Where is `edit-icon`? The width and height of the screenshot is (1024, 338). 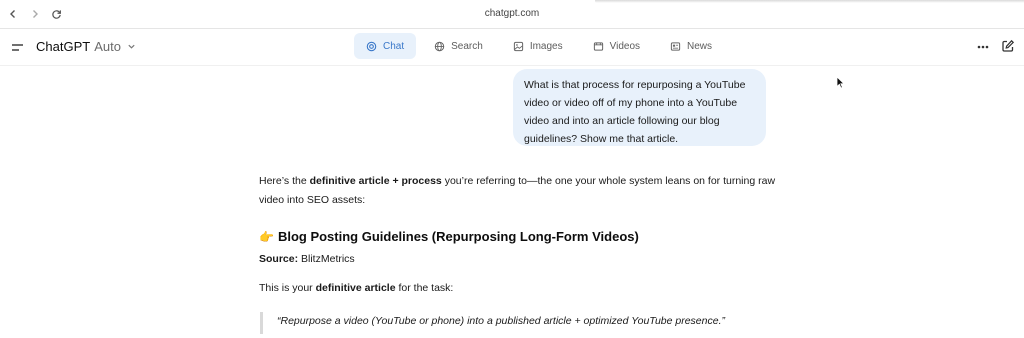
edit-icon is located at coordinates (1008, 45).